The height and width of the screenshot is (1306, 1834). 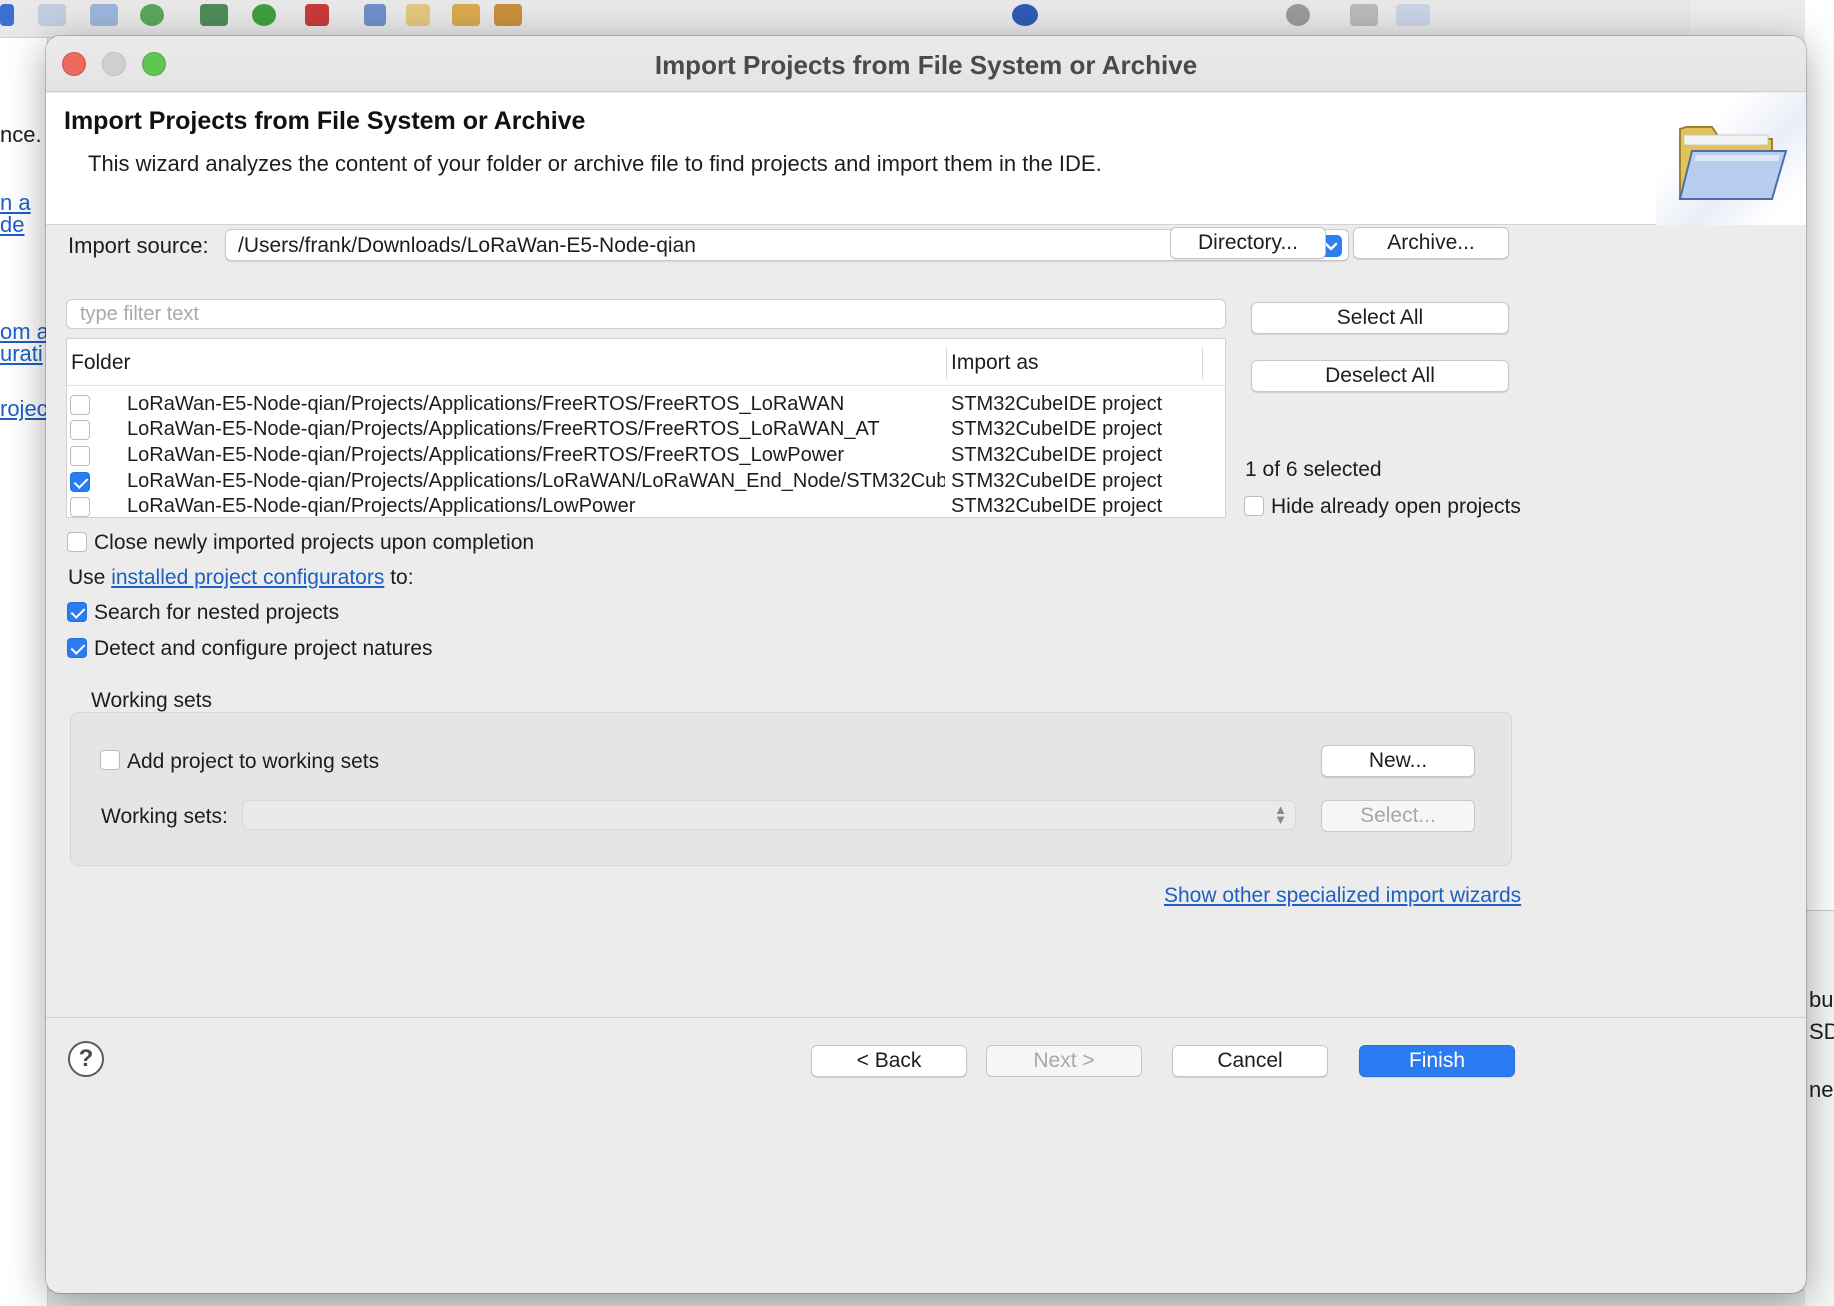 I want to click on cancel-button: Cancel, so click(x=1250, y=1061).